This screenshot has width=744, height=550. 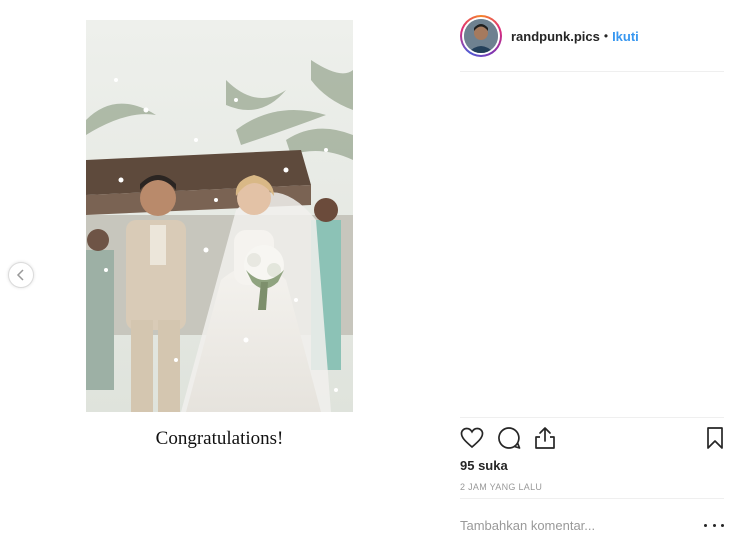 I want to click on share-icon, so click(x=545, y=438).